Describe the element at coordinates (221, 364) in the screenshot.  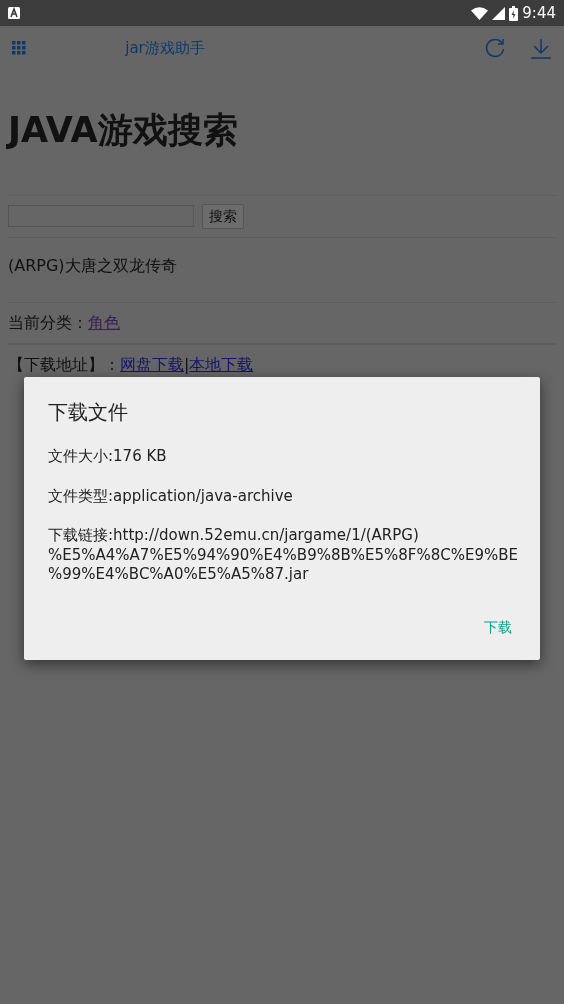
I see `download-link: 本地下载` at that location.